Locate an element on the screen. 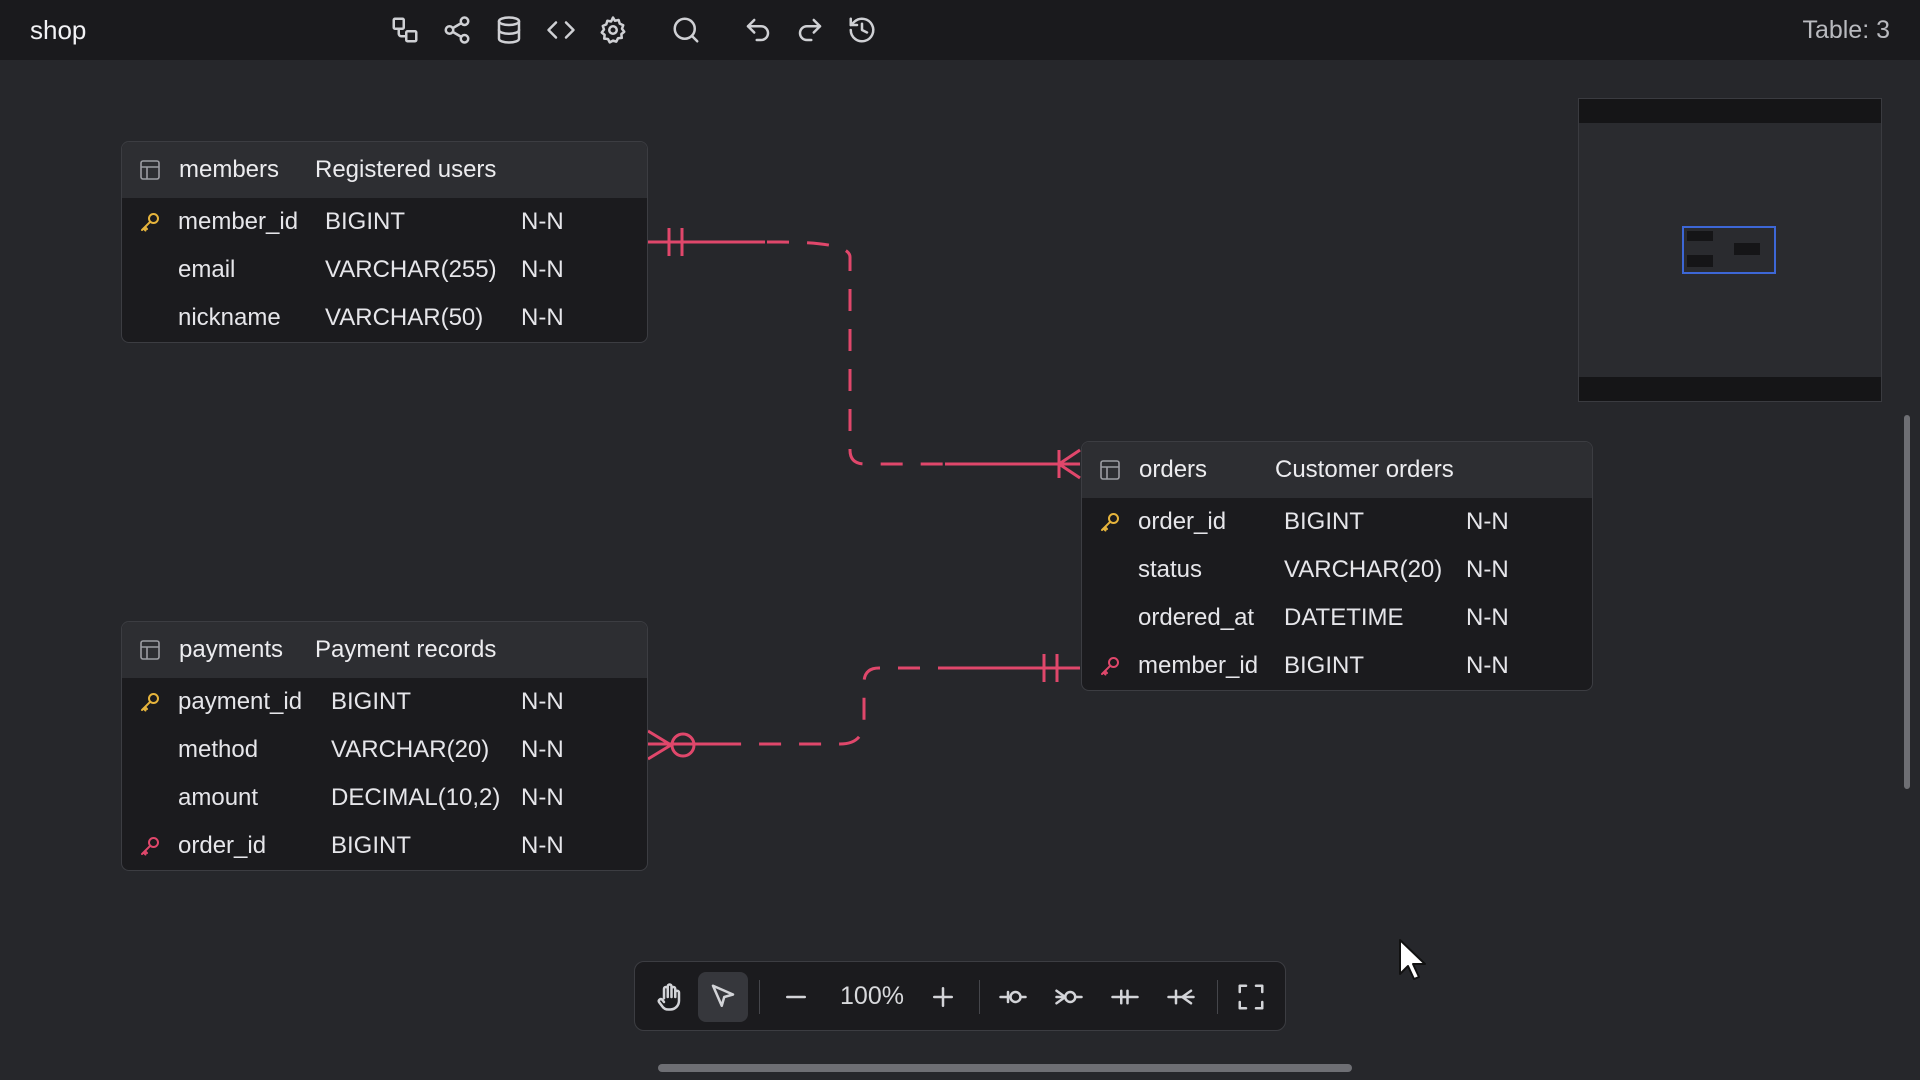 The height and width of the screenshot is (1080, 1920). zoom-out-button is located at coordinates (796, 997).